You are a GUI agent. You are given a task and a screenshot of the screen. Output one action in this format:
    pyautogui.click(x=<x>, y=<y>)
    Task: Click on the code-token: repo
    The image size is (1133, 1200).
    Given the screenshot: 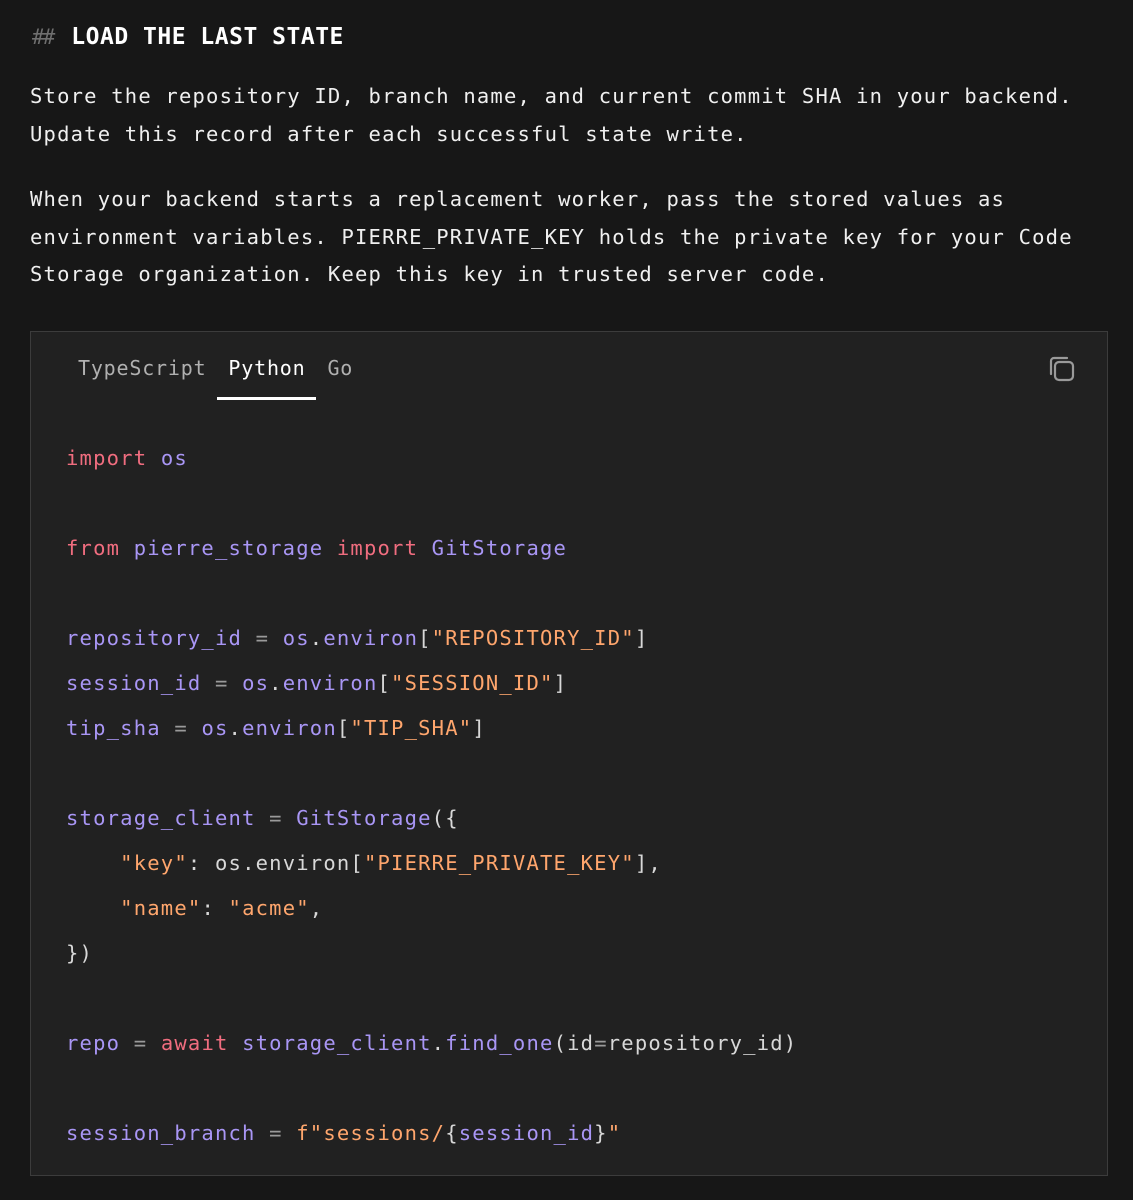 What is the action you would take?
    pyautogui.click(x=93, y=1043)
    